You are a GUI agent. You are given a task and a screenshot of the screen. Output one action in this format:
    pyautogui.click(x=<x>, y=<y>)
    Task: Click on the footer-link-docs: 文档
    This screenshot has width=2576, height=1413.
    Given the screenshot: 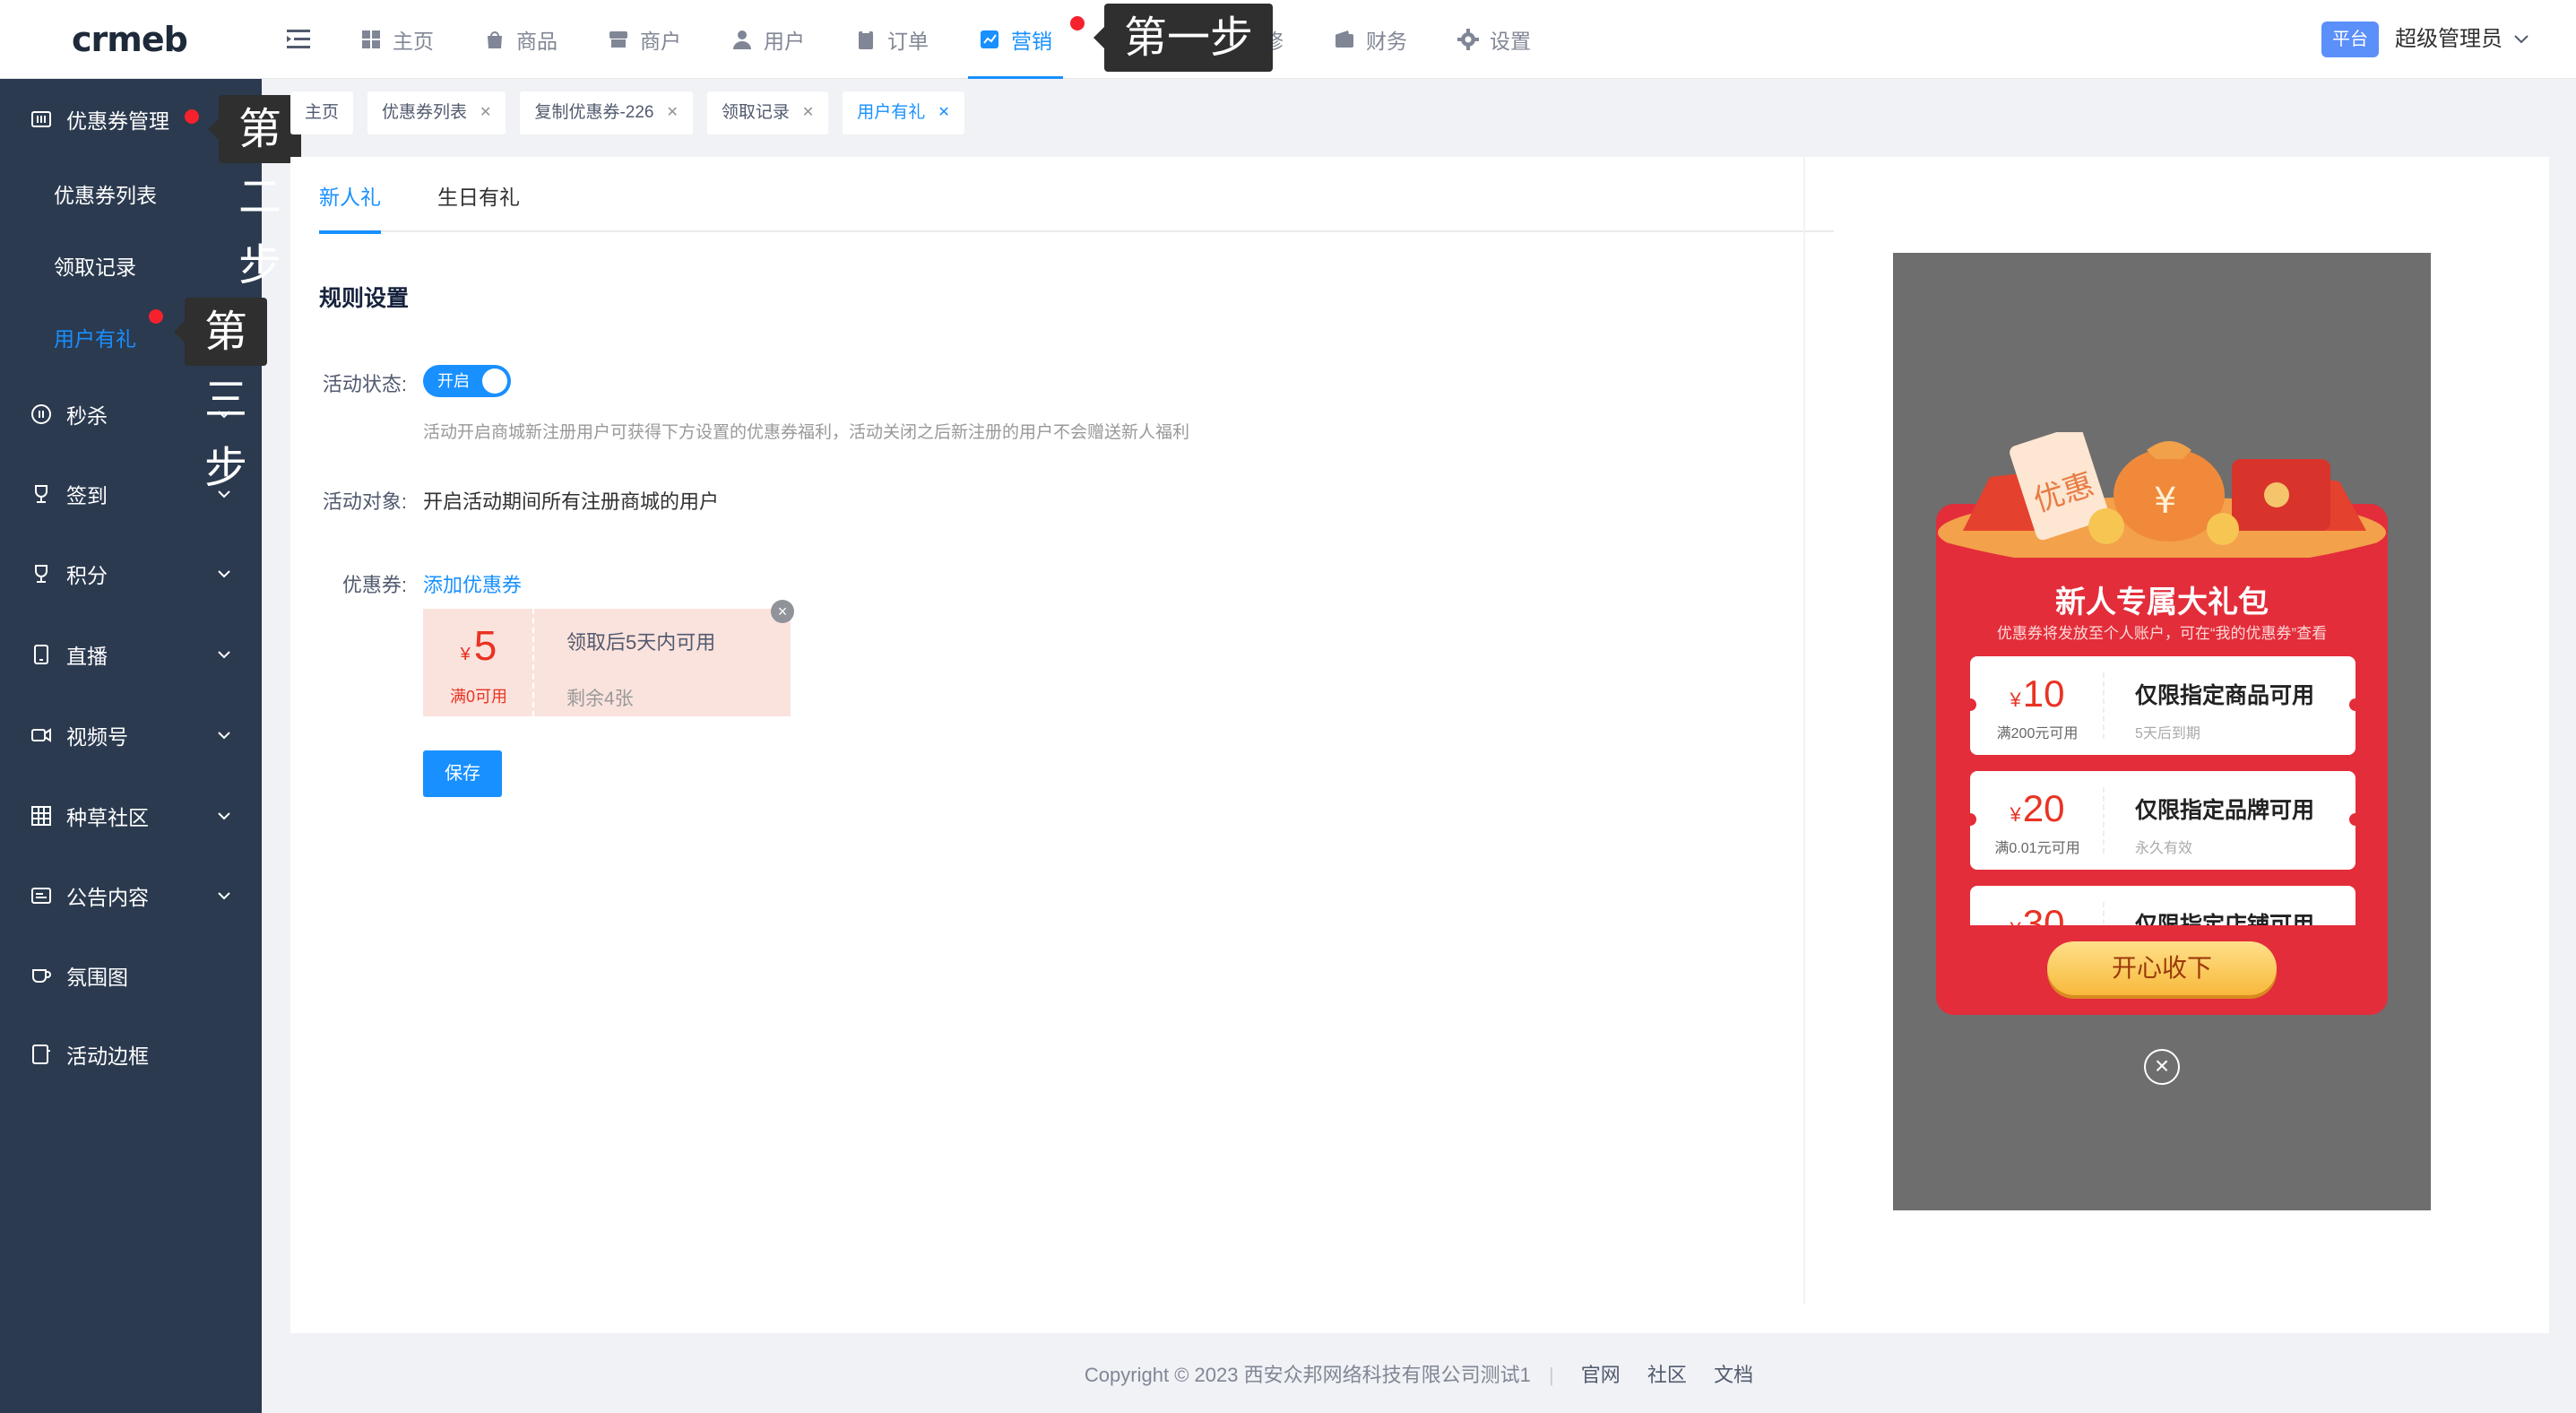 What is the action you would take?
    pyautogui.click(x=1733, y=1375)
    